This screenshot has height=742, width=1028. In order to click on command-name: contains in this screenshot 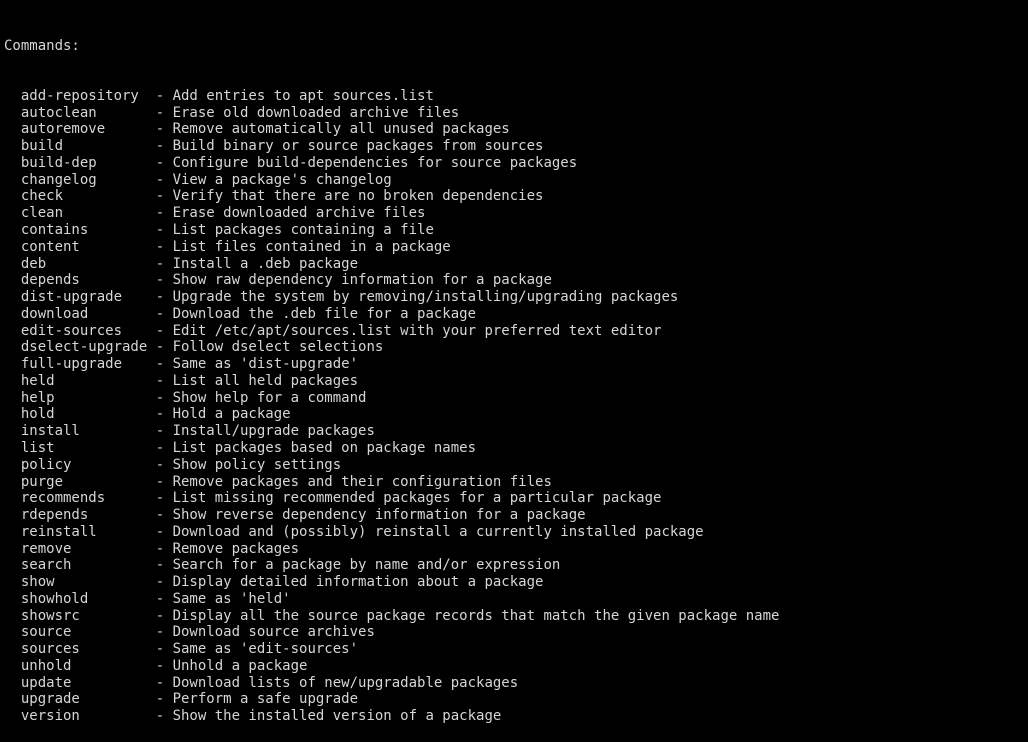, I will do `click(80, 230)`.